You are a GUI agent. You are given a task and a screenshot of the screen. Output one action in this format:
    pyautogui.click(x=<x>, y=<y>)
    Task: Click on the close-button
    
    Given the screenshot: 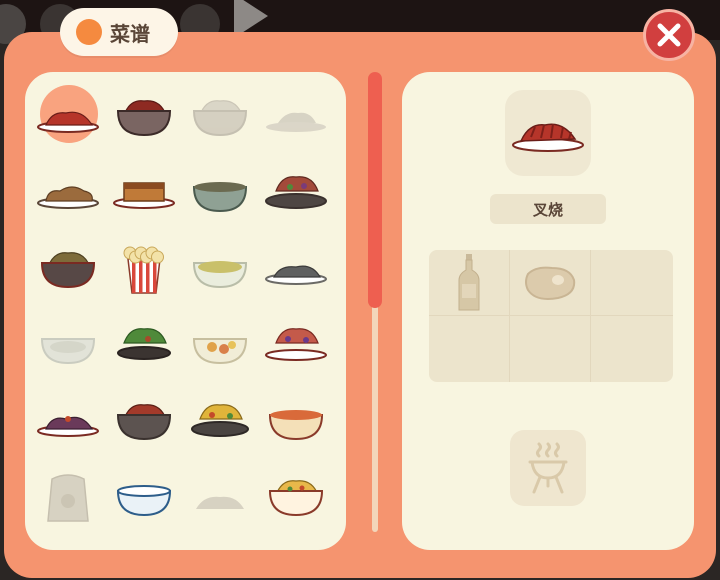 What is the action you would take?
    pyautogui.click(x=669, y=35)
    